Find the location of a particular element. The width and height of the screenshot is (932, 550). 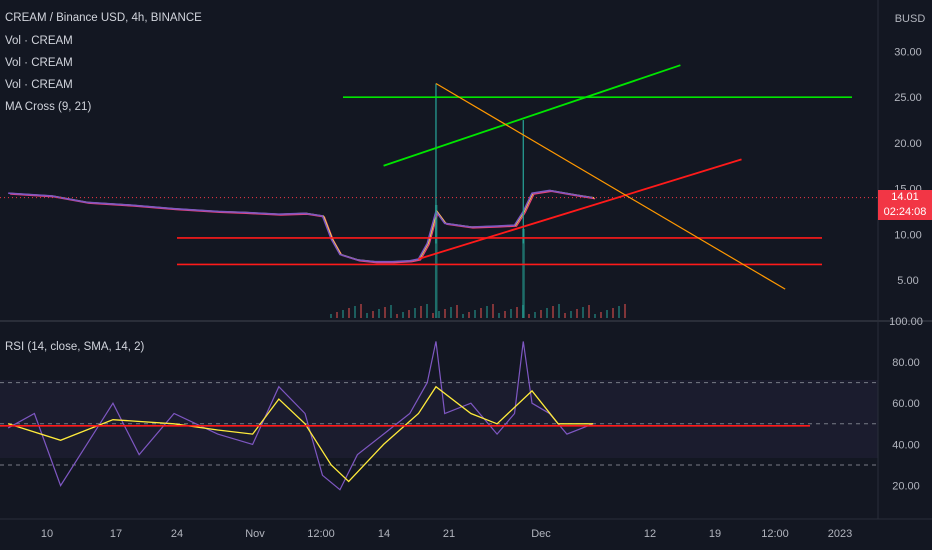

bar-countdown: 02:24:08 is located at coordinates (905, 212).